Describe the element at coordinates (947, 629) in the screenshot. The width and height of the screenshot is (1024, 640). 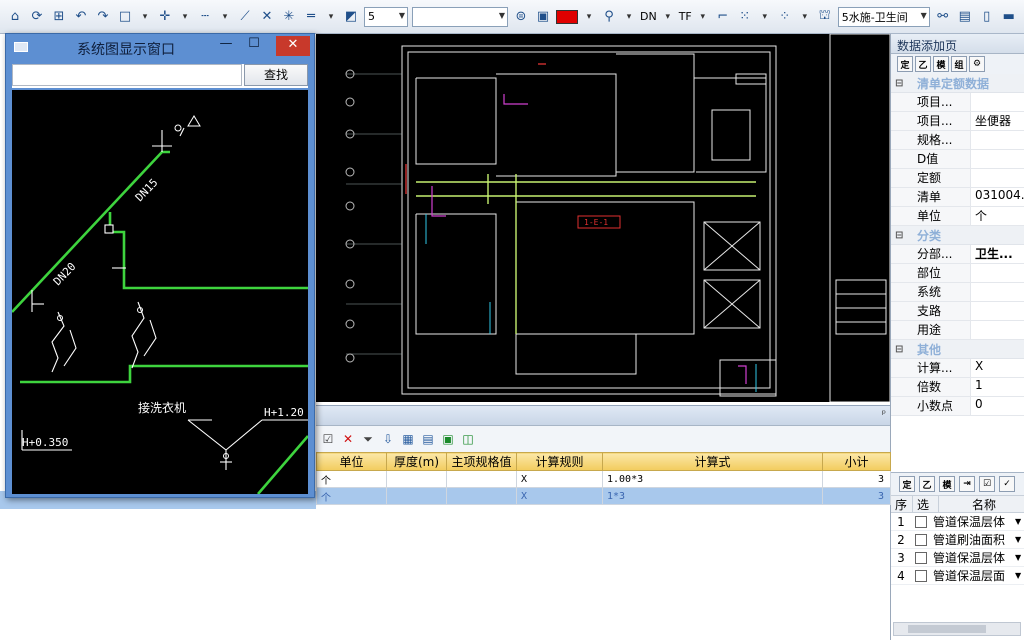
I see `scrollbar-thumb` at that location.